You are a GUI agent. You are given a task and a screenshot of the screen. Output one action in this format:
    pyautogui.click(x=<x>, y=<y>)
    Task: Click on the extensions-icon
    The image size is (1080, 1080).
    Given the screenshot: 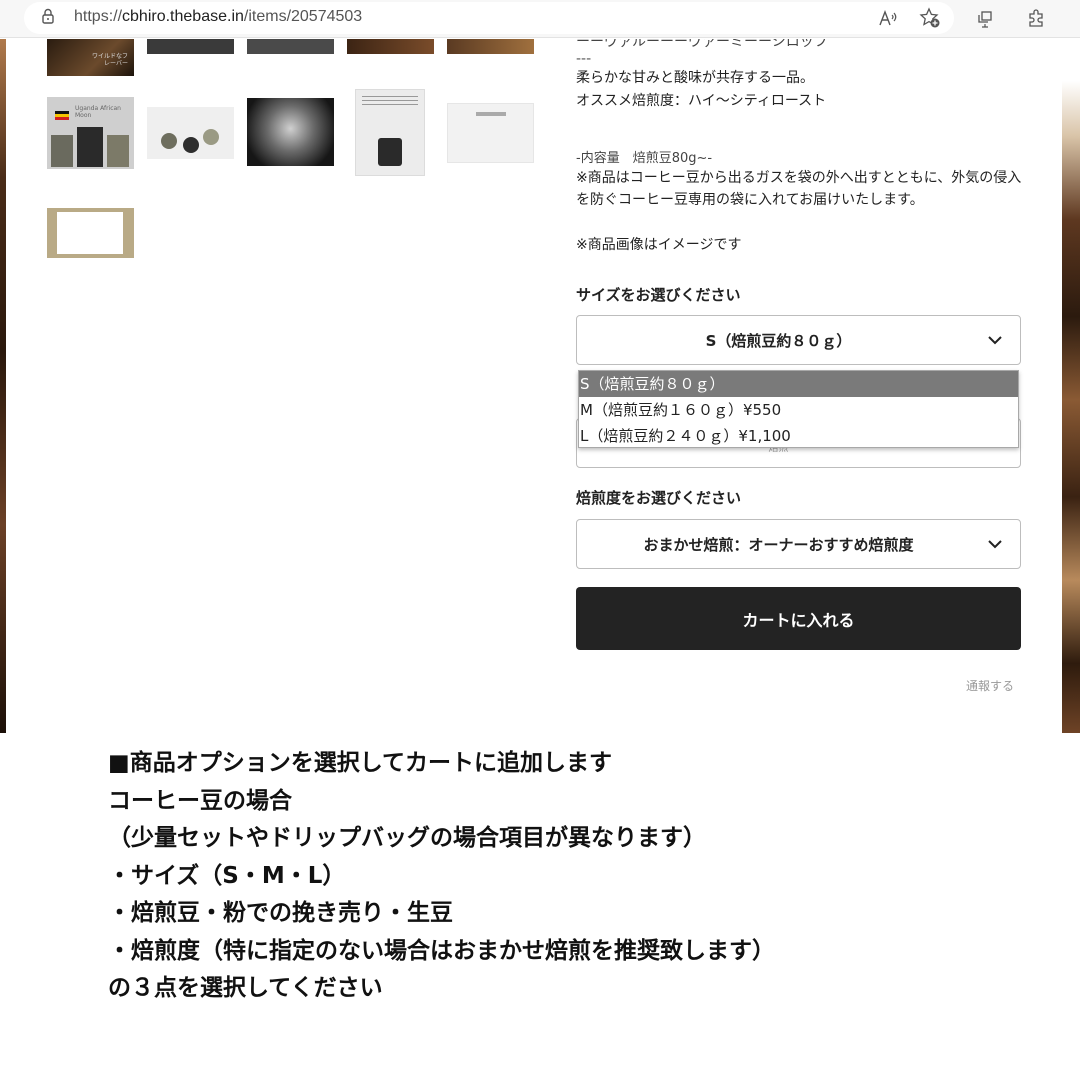 What is the action you would take?
    pyautogui.click(x=1036, y=18)
    